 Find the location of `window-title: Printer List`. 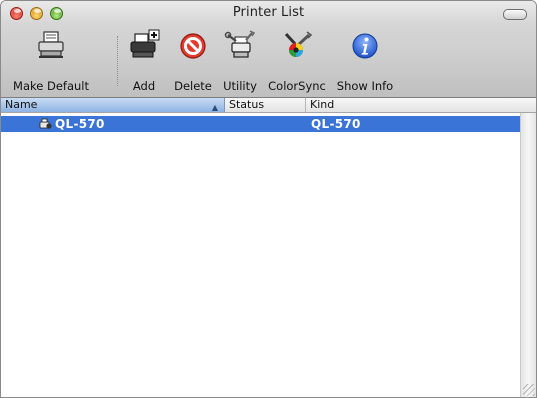

window-title: Printer List is located at coordinates (268, 12).